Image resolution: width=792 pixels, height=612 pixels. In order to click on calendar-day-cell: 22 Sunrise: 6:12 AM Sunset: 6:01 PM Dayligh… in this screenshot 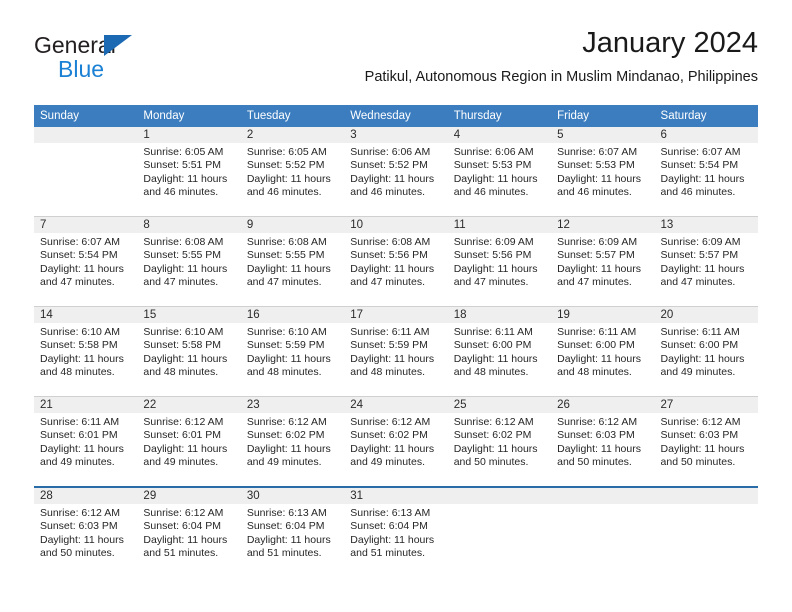, I will do `click(189, 441)`.